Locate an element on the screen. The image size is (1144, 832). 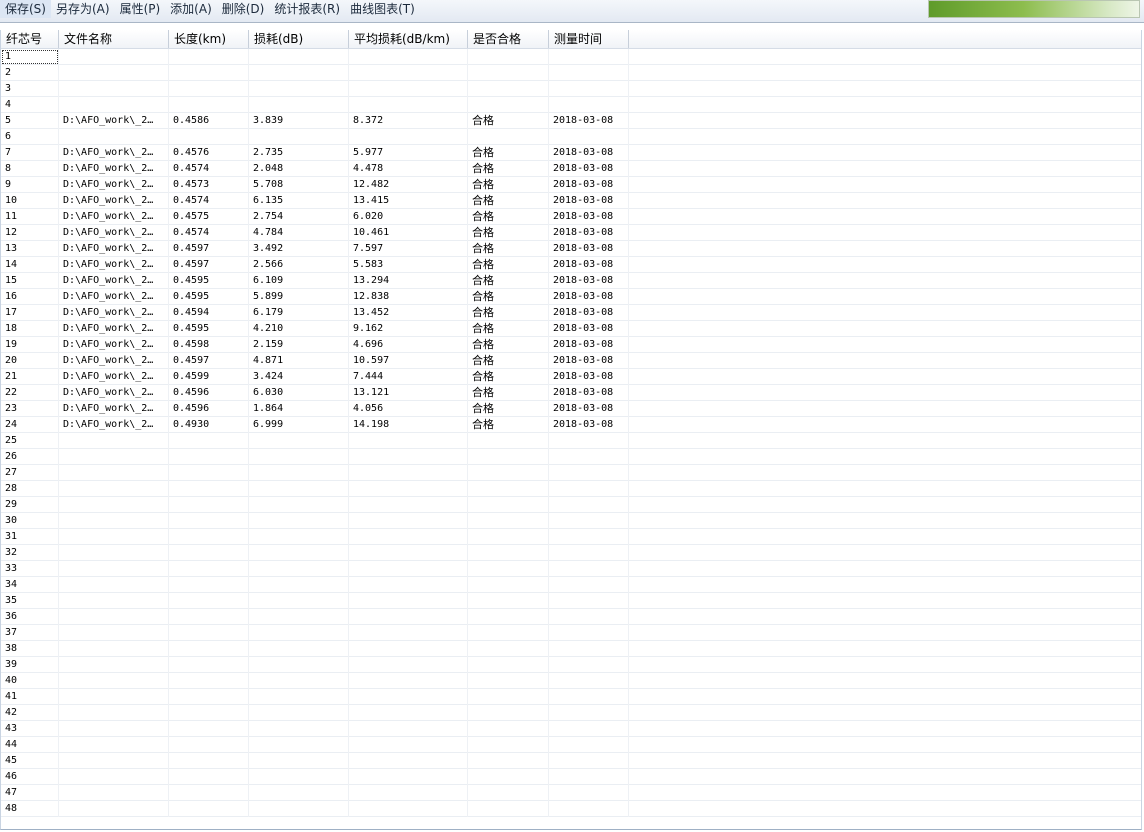
col-avg-loss-cell: 7.597 is located at coordinates (408, 249).